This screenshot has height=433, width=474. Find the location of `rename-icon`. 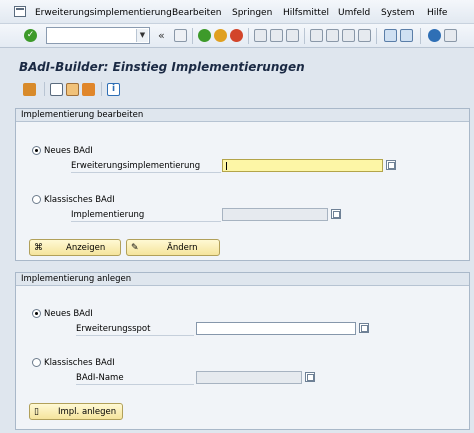

rename-icon is located at coordinates (88, 89).